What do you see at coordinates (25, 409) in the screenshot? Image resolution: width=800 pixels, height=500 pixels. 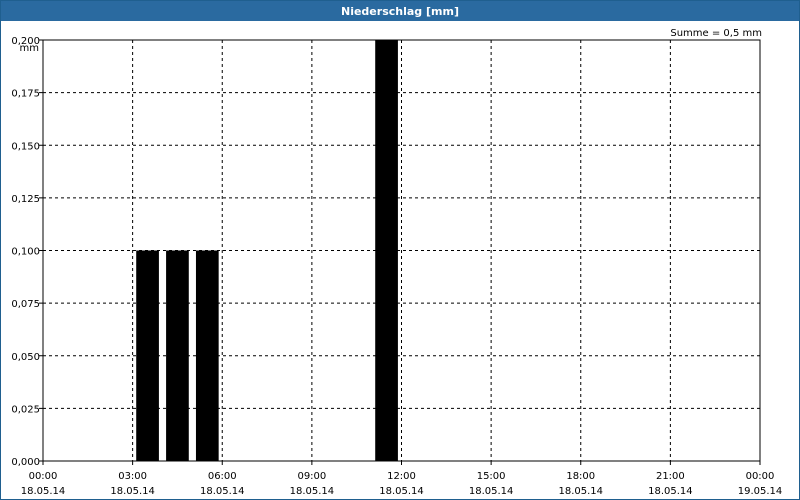 I see `y-tick-label: 0,025` at bounding box center [25, 409].